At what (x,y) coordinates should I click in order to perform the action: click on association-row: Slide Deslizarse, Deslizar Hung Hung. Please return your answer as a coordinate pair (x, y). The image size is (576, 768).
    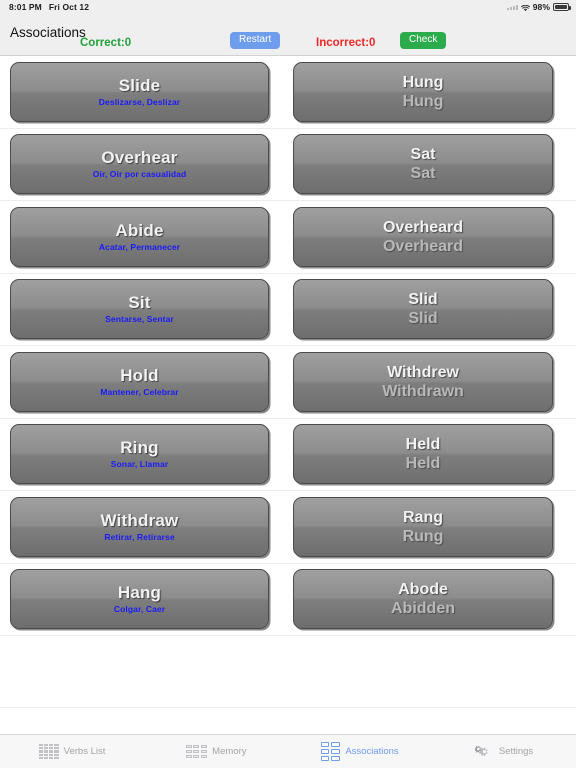
    Looking at the image, I should click on (288, 92).